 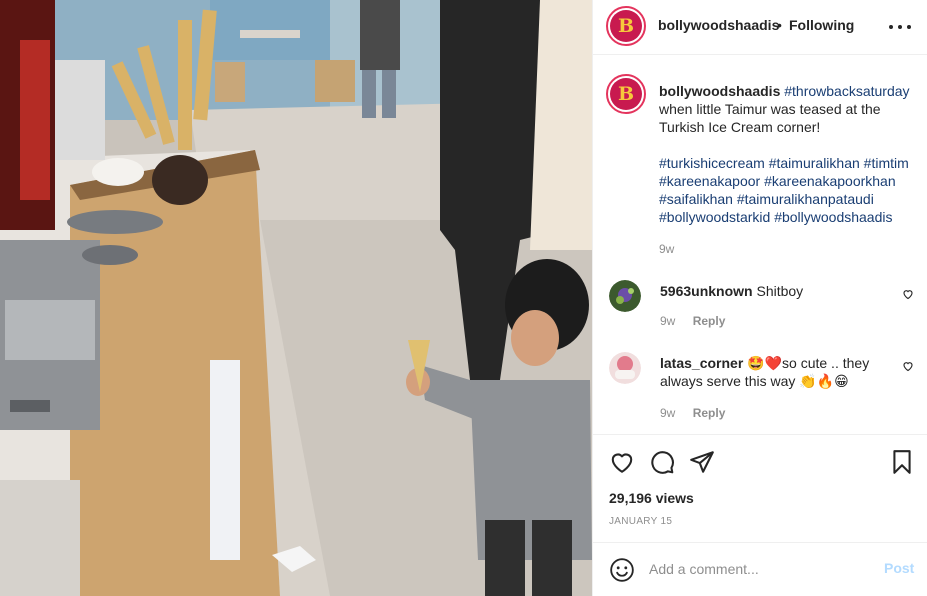 I want to click on hashtag: #throwbacksaturday, so click(x=846, y=91).